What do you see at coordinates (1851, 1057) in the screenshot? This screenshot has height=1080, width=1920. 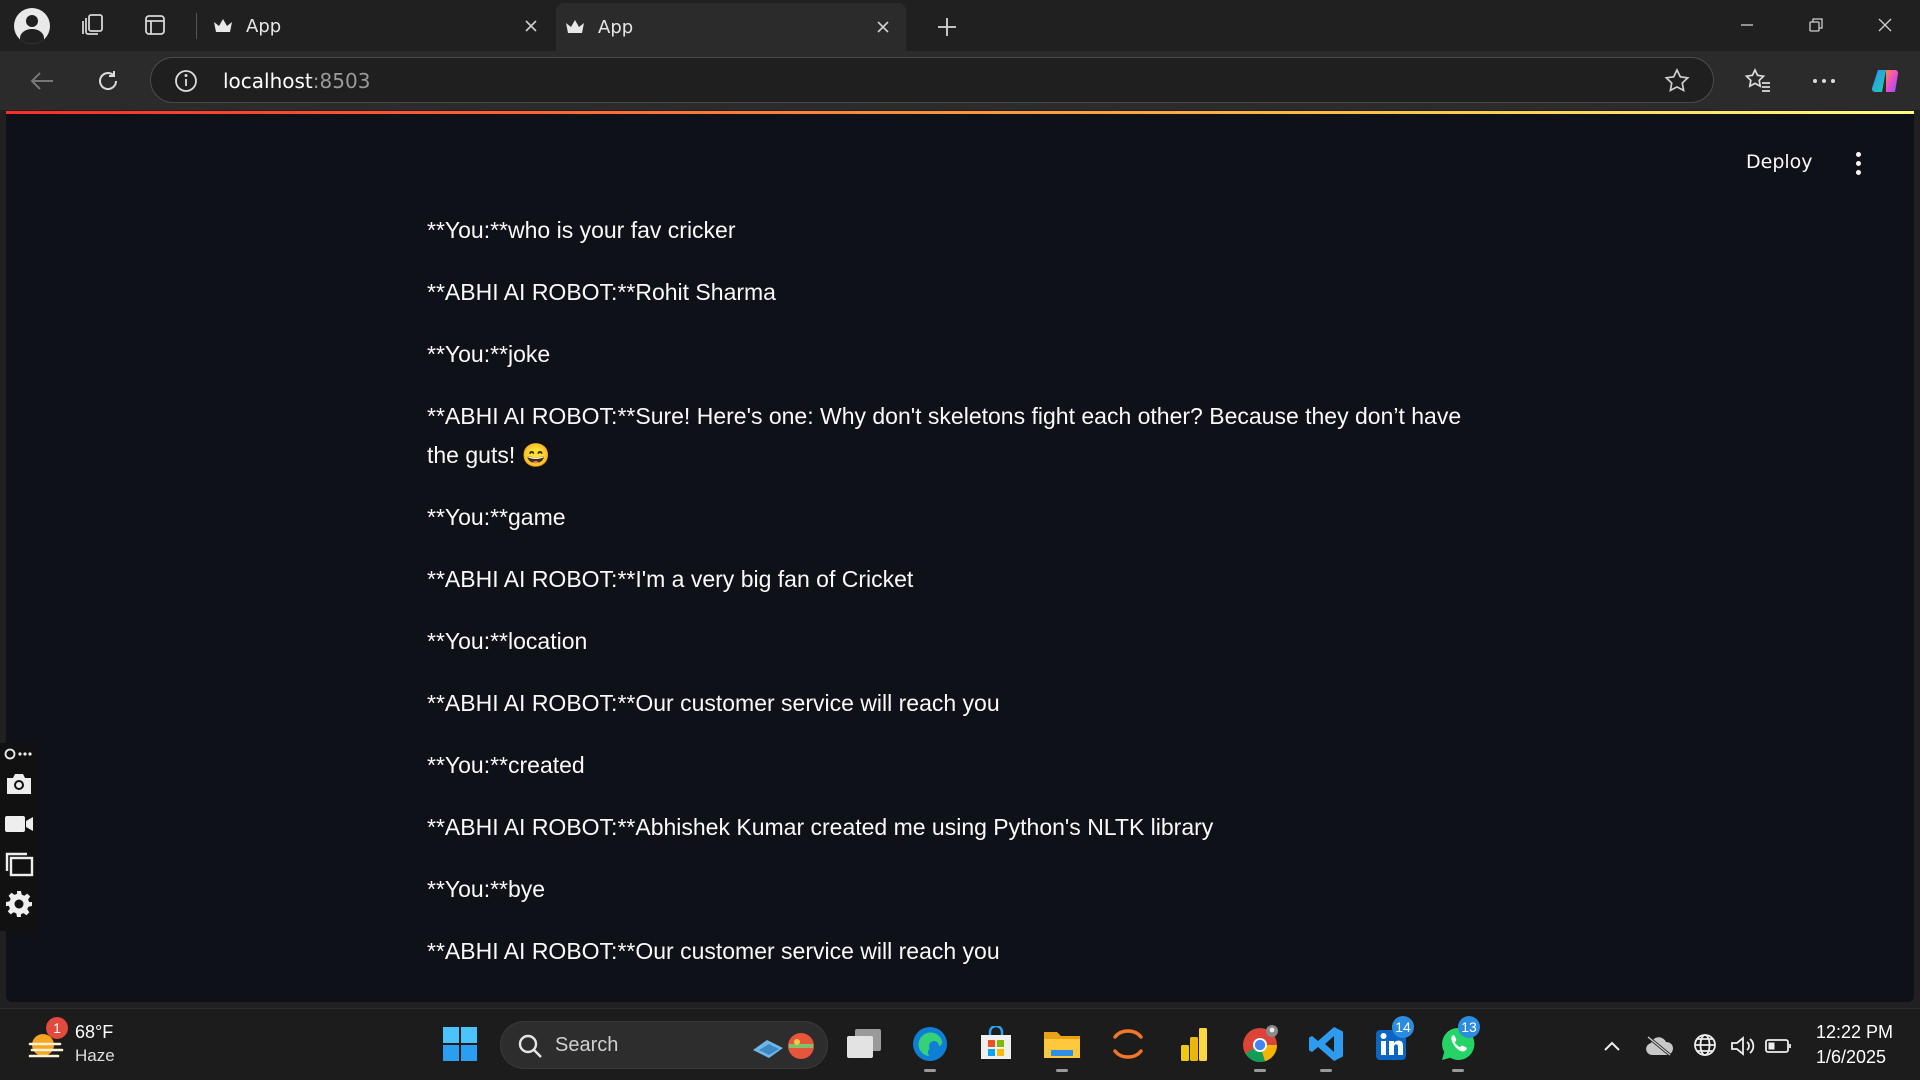 I see `clock-date: 1/6/2025` at bounding box center [1851, 1057].